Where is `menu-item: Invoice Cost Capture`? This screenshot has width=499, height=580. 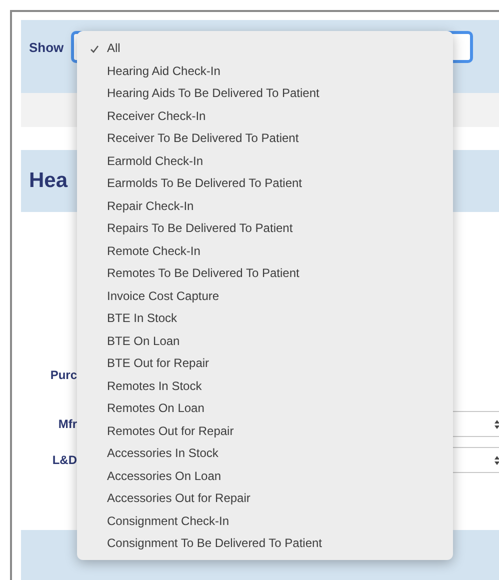
menu-item: Invoice Cost Capture is located at coordinates (265, 295).